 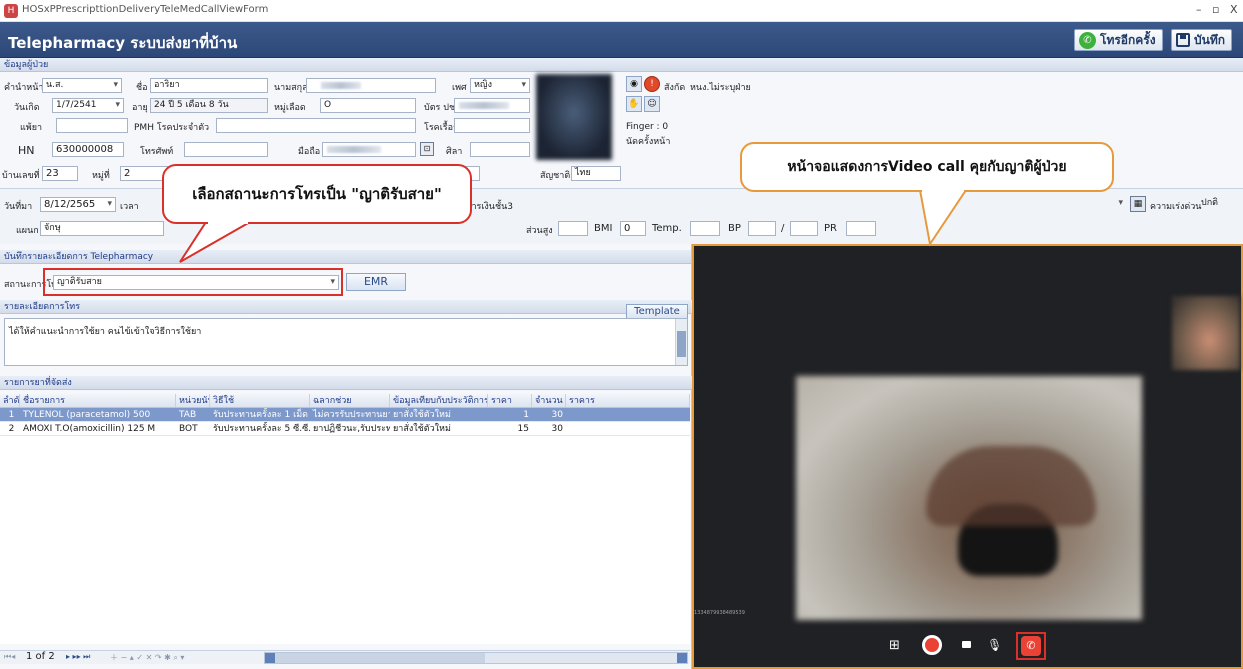 I want to click on status-callout-tail, so click(x=216, y=242).